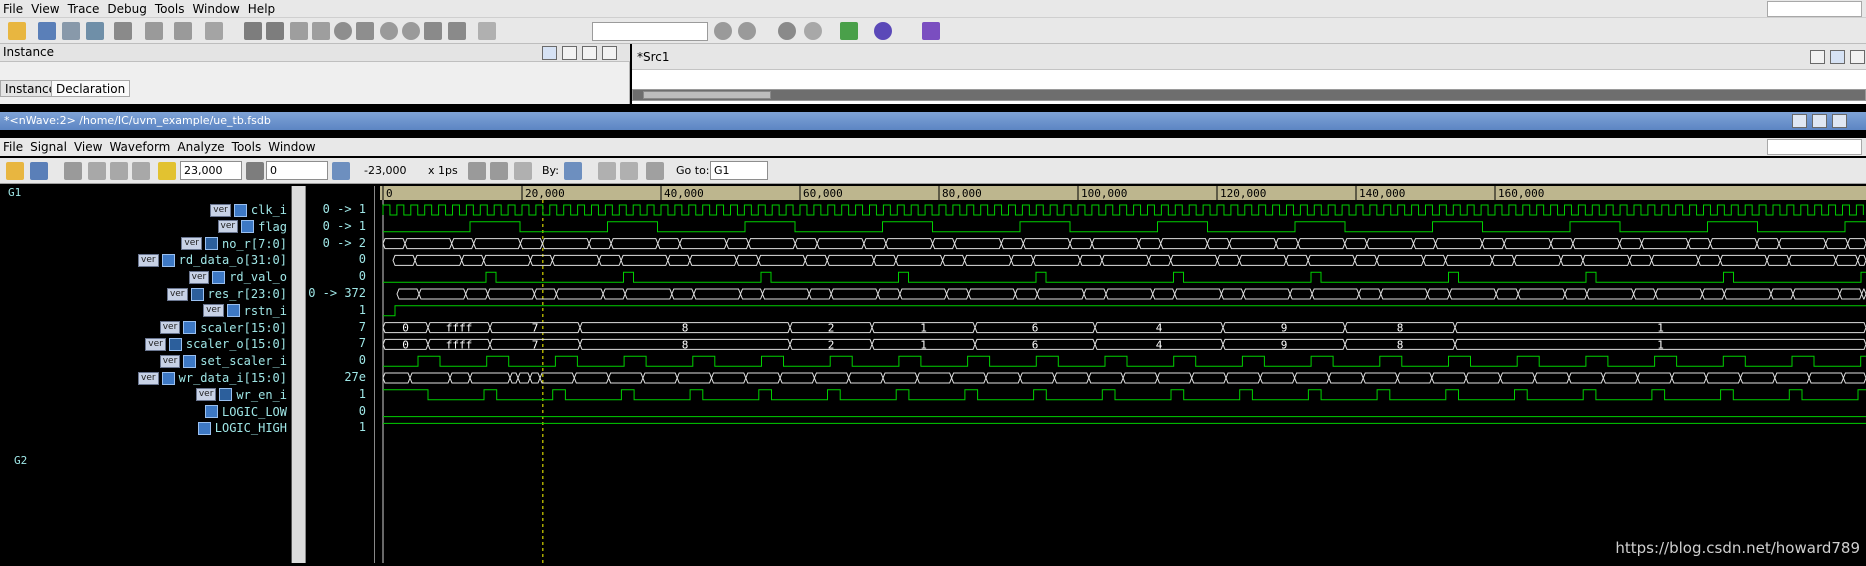 Image resolution: width=1866 pixels, height=566 pixels. I want to click on minimize-icon, so click(589, 53).